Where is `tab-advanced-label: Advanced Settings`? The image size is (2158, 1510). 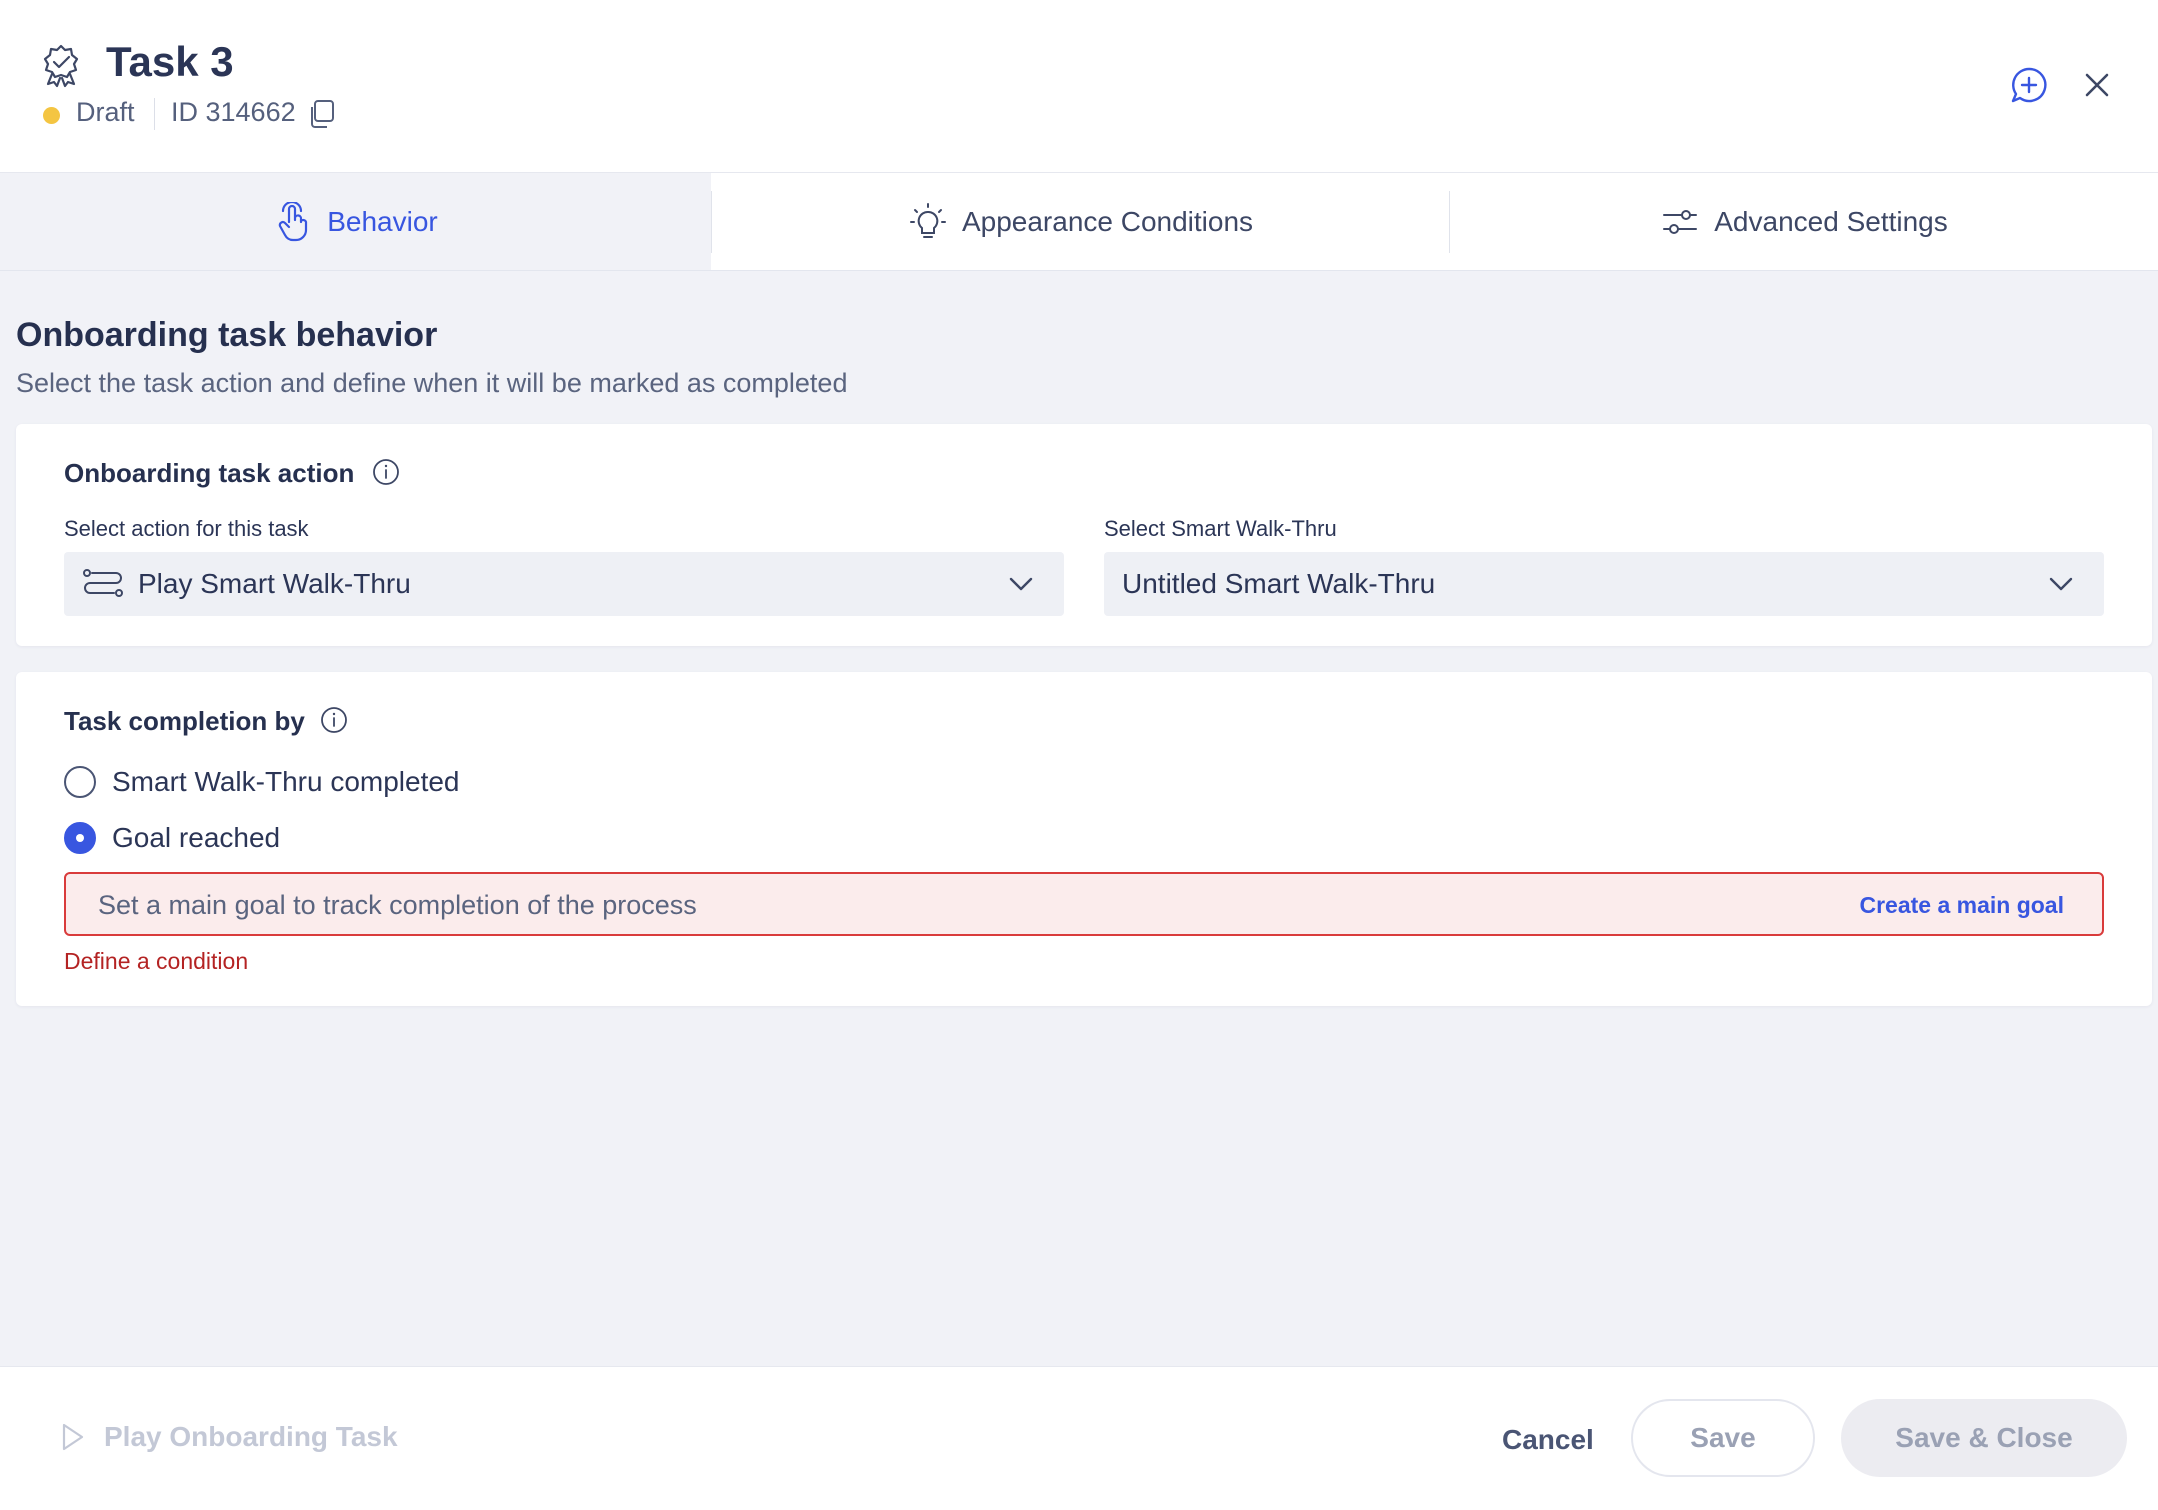
tab-advanced-label: Advanced Settings is located at coordinates (1831, 221).